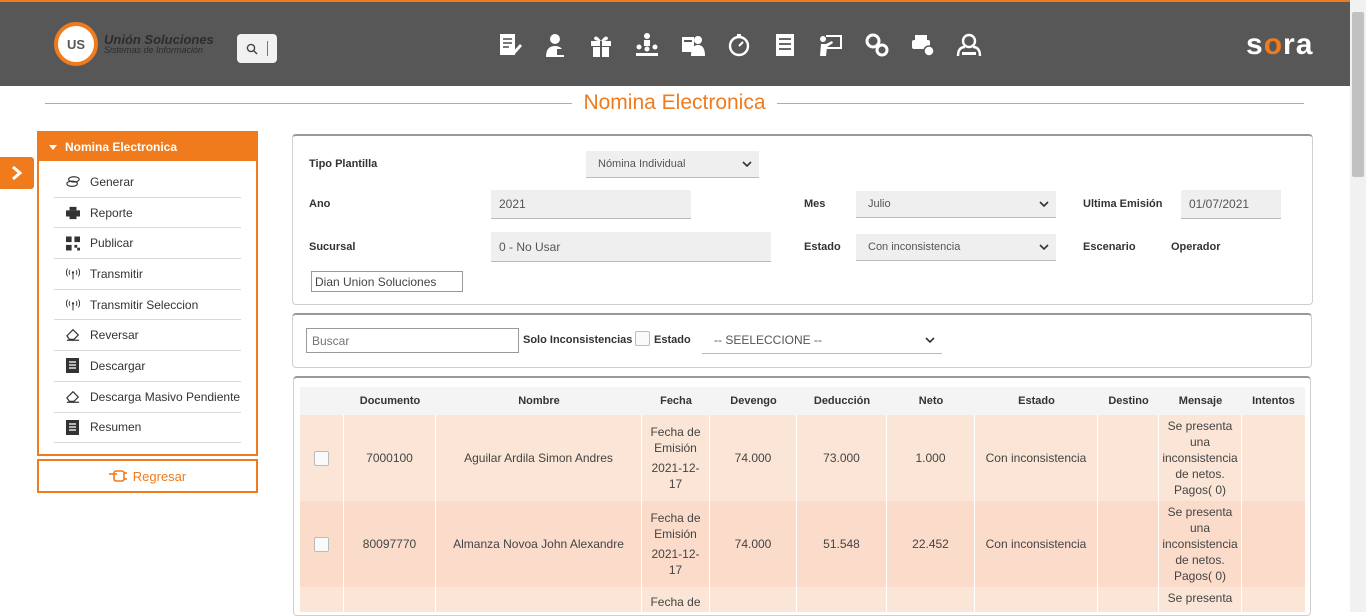  What do you see at coordinates (114, 335) in the screenshot?
I see `sidebar-item-label: Reversar` at bounding box center [114, 335].